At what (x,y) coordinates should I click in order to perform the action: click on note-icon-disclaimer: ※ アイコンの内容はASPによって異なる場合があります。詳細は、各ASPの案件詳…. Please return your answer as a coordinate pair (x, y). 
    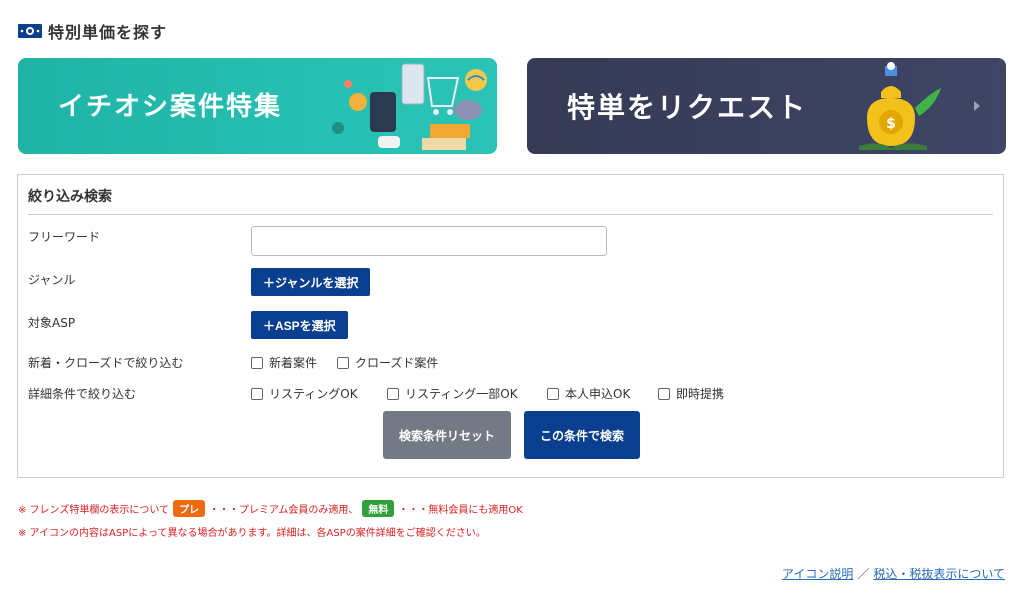
    Looking at the image, I should click on (252, 533).